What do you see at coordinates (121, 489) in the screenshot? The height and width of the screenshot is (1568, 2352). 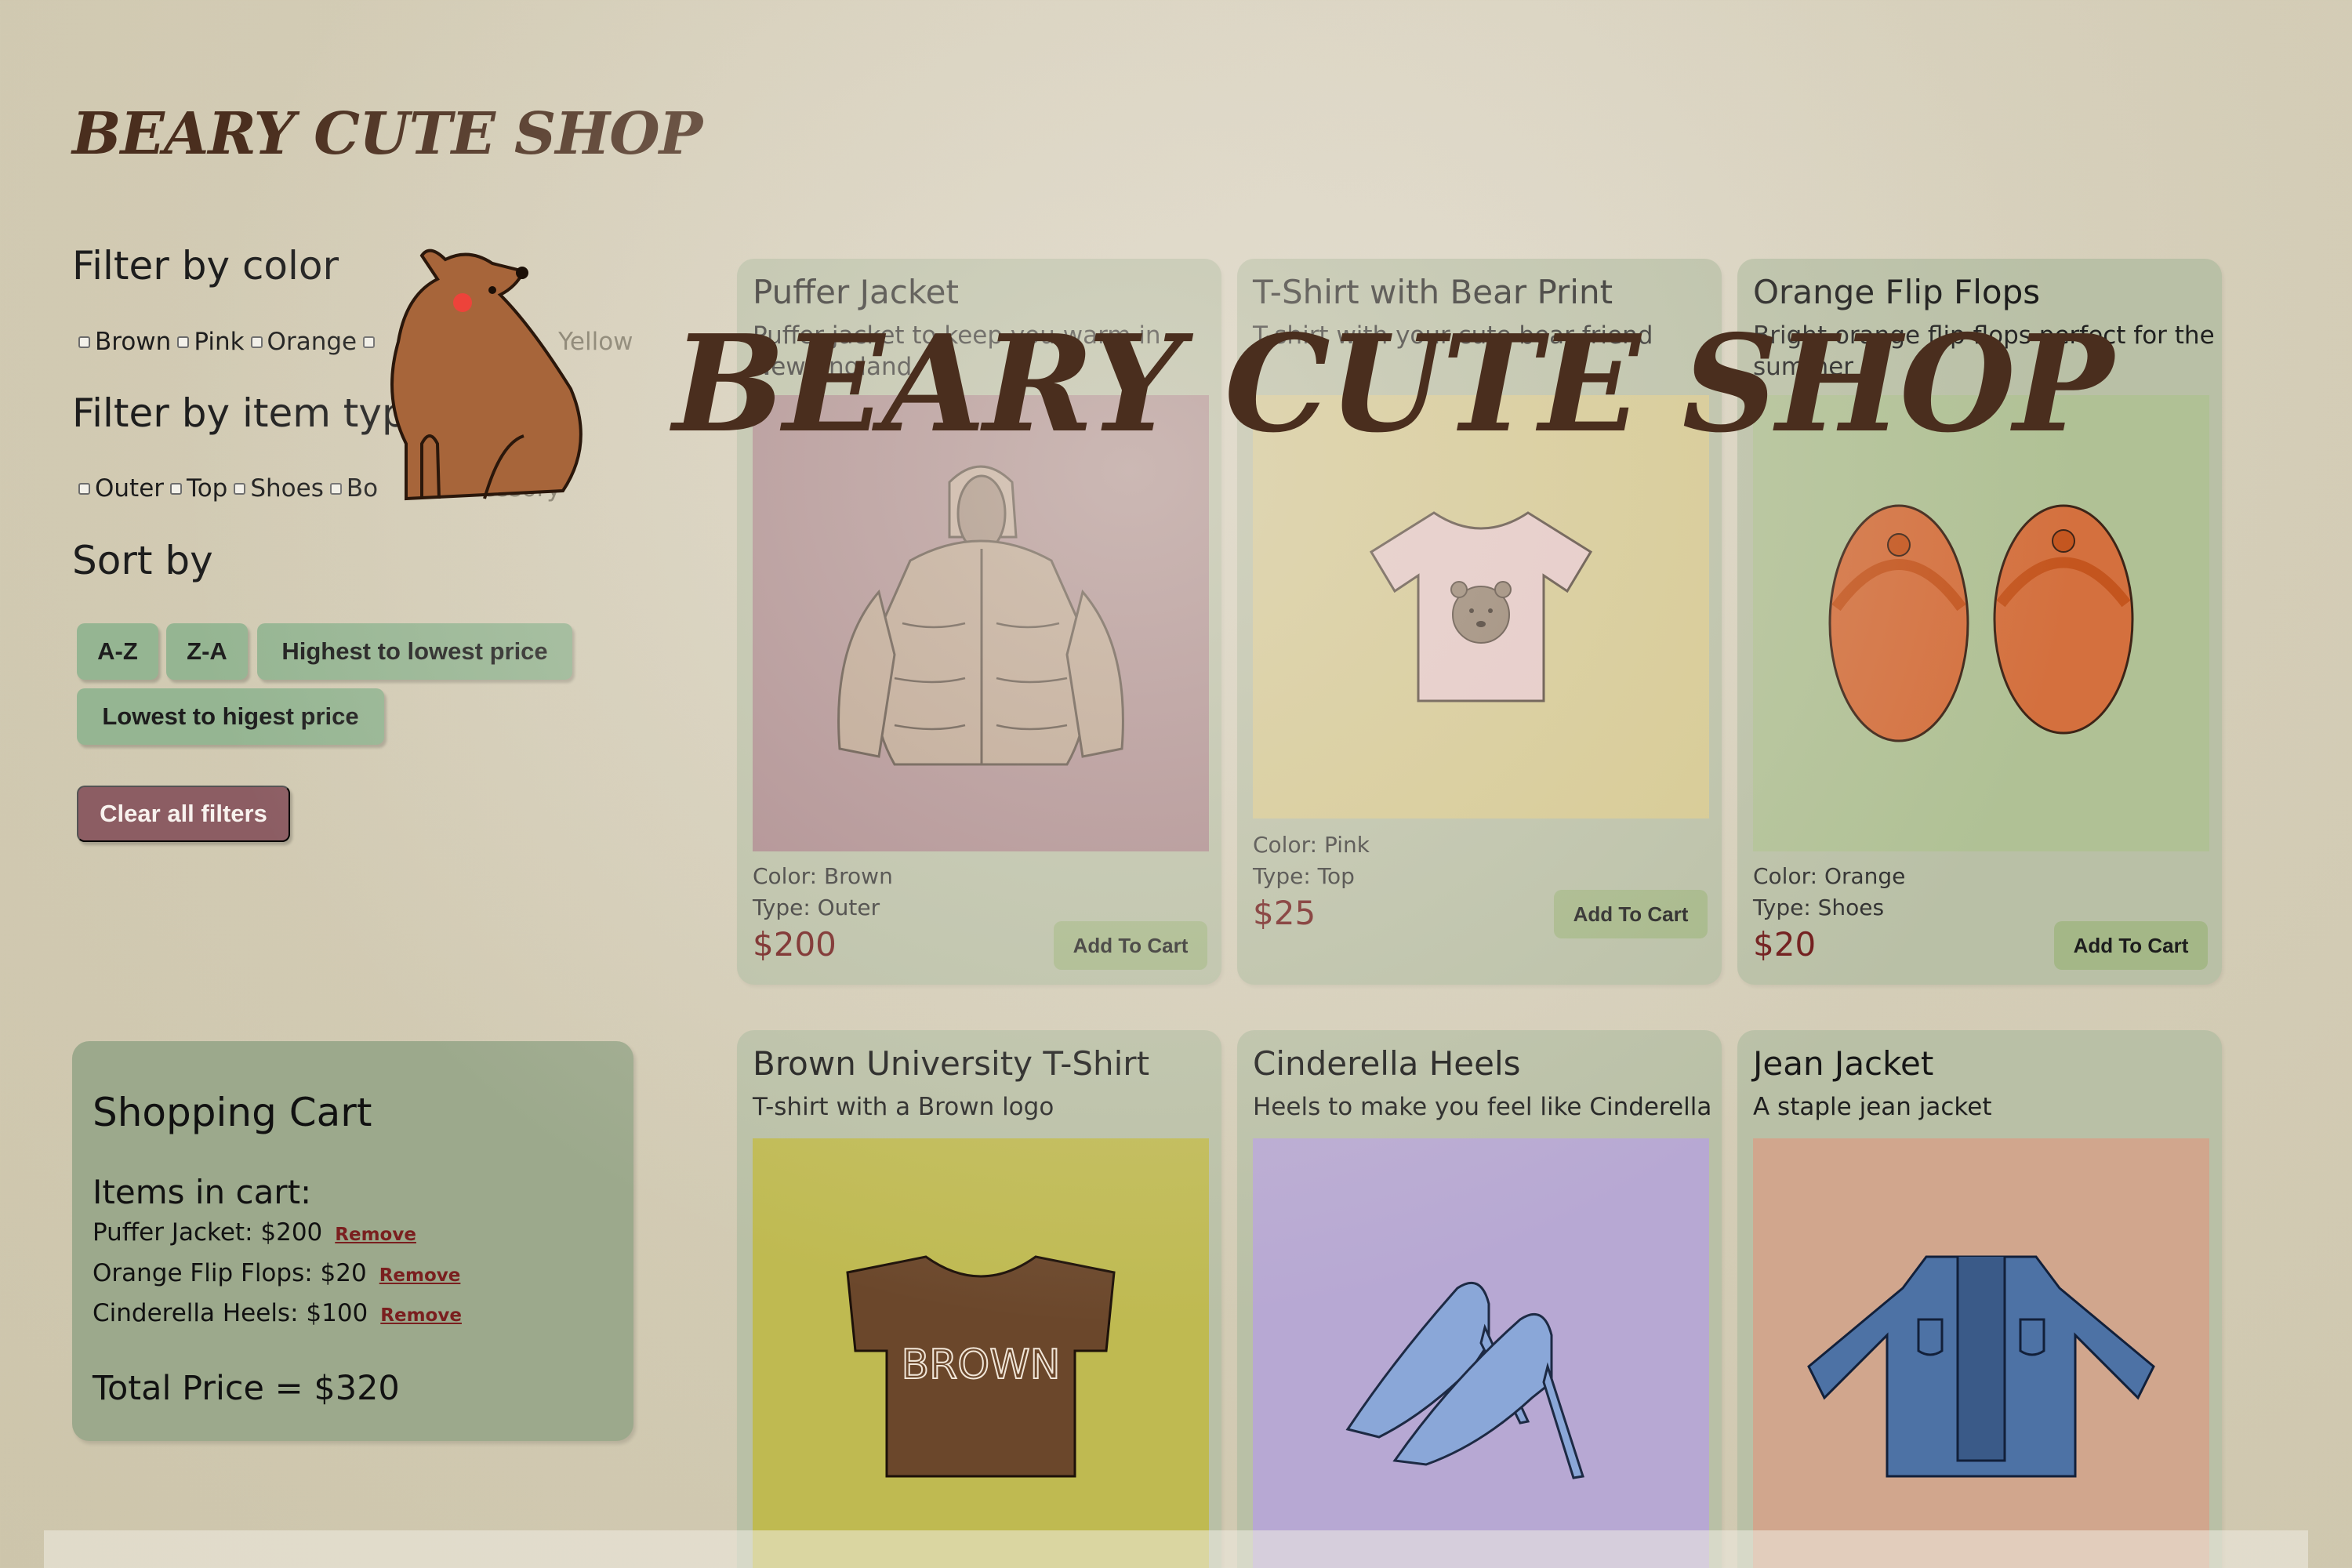 I see `filter-type-outer: Outer` at bounding box center [121, 489].